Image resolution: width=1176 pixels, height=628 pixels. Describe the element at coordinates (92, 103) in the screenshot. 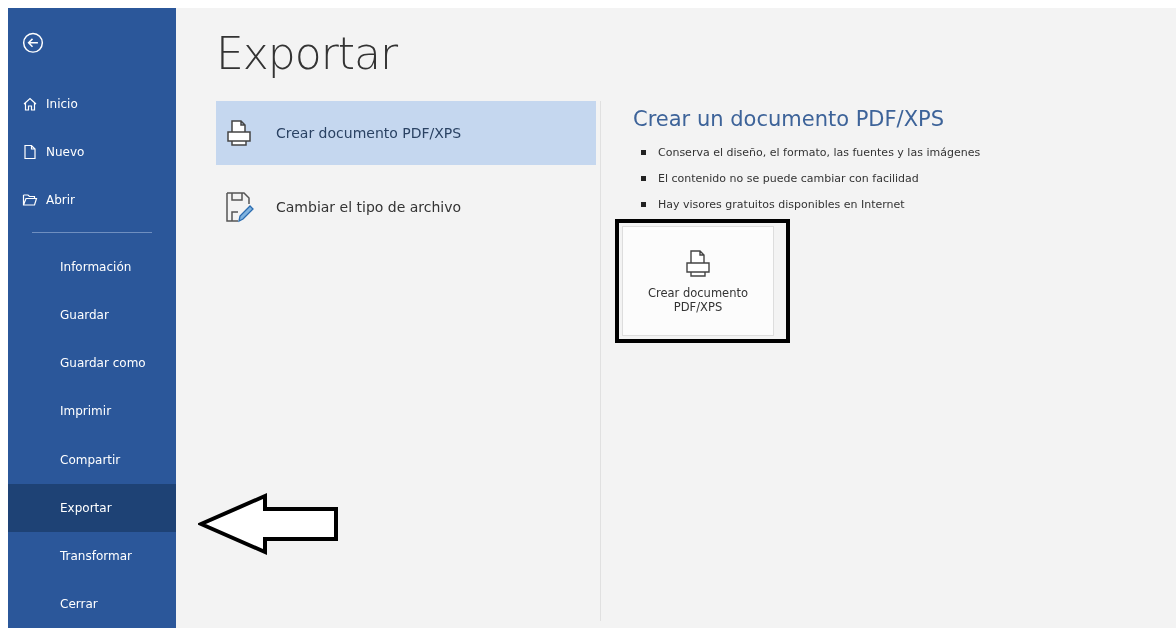

I see `sidebar-item: Inicio` at that location.